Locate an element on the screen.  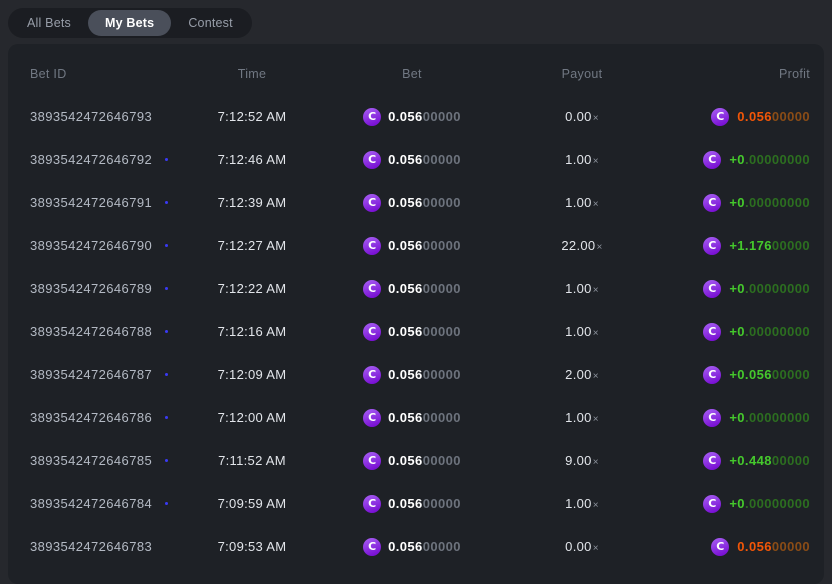
bet-id-cell: 3893542472646792 is located at coordinates (102, 159).